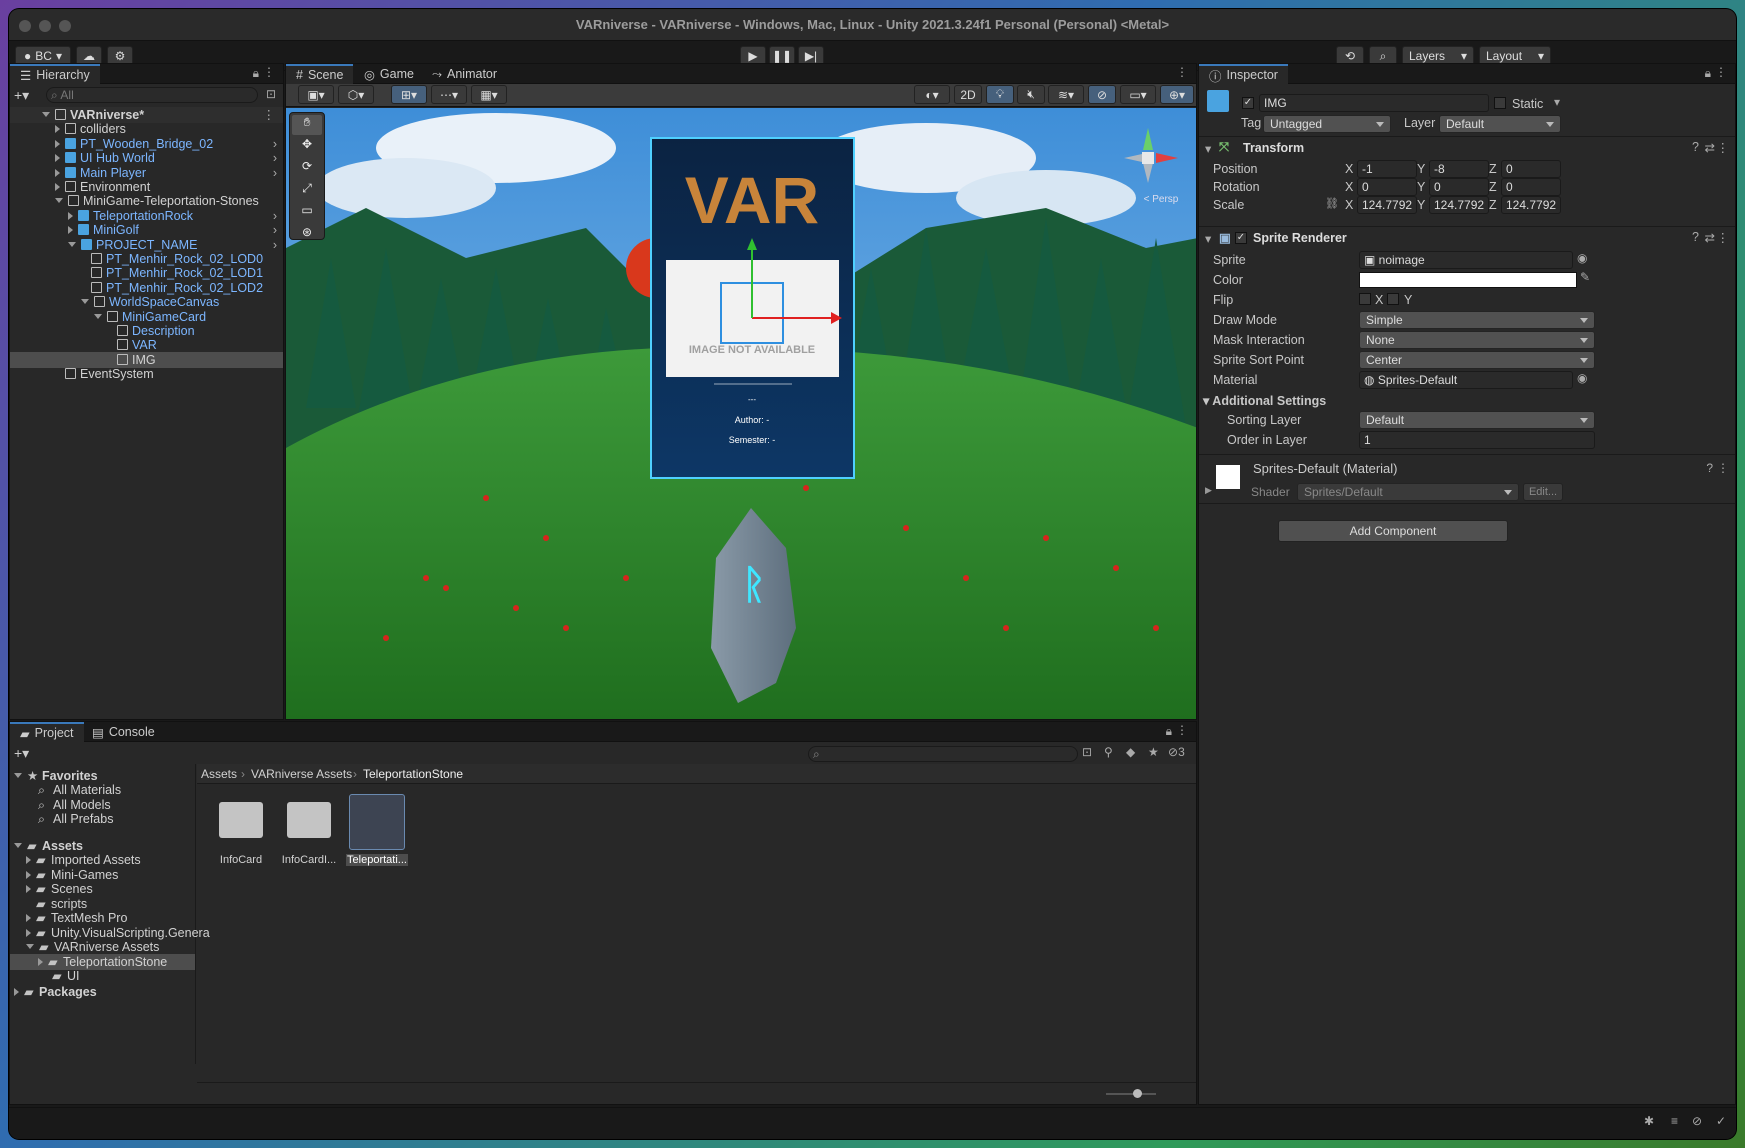  Describe the element at coordinates (1459, 205) in the screenshot. I see `transform-scale-y-field: 124.7792` at that location.